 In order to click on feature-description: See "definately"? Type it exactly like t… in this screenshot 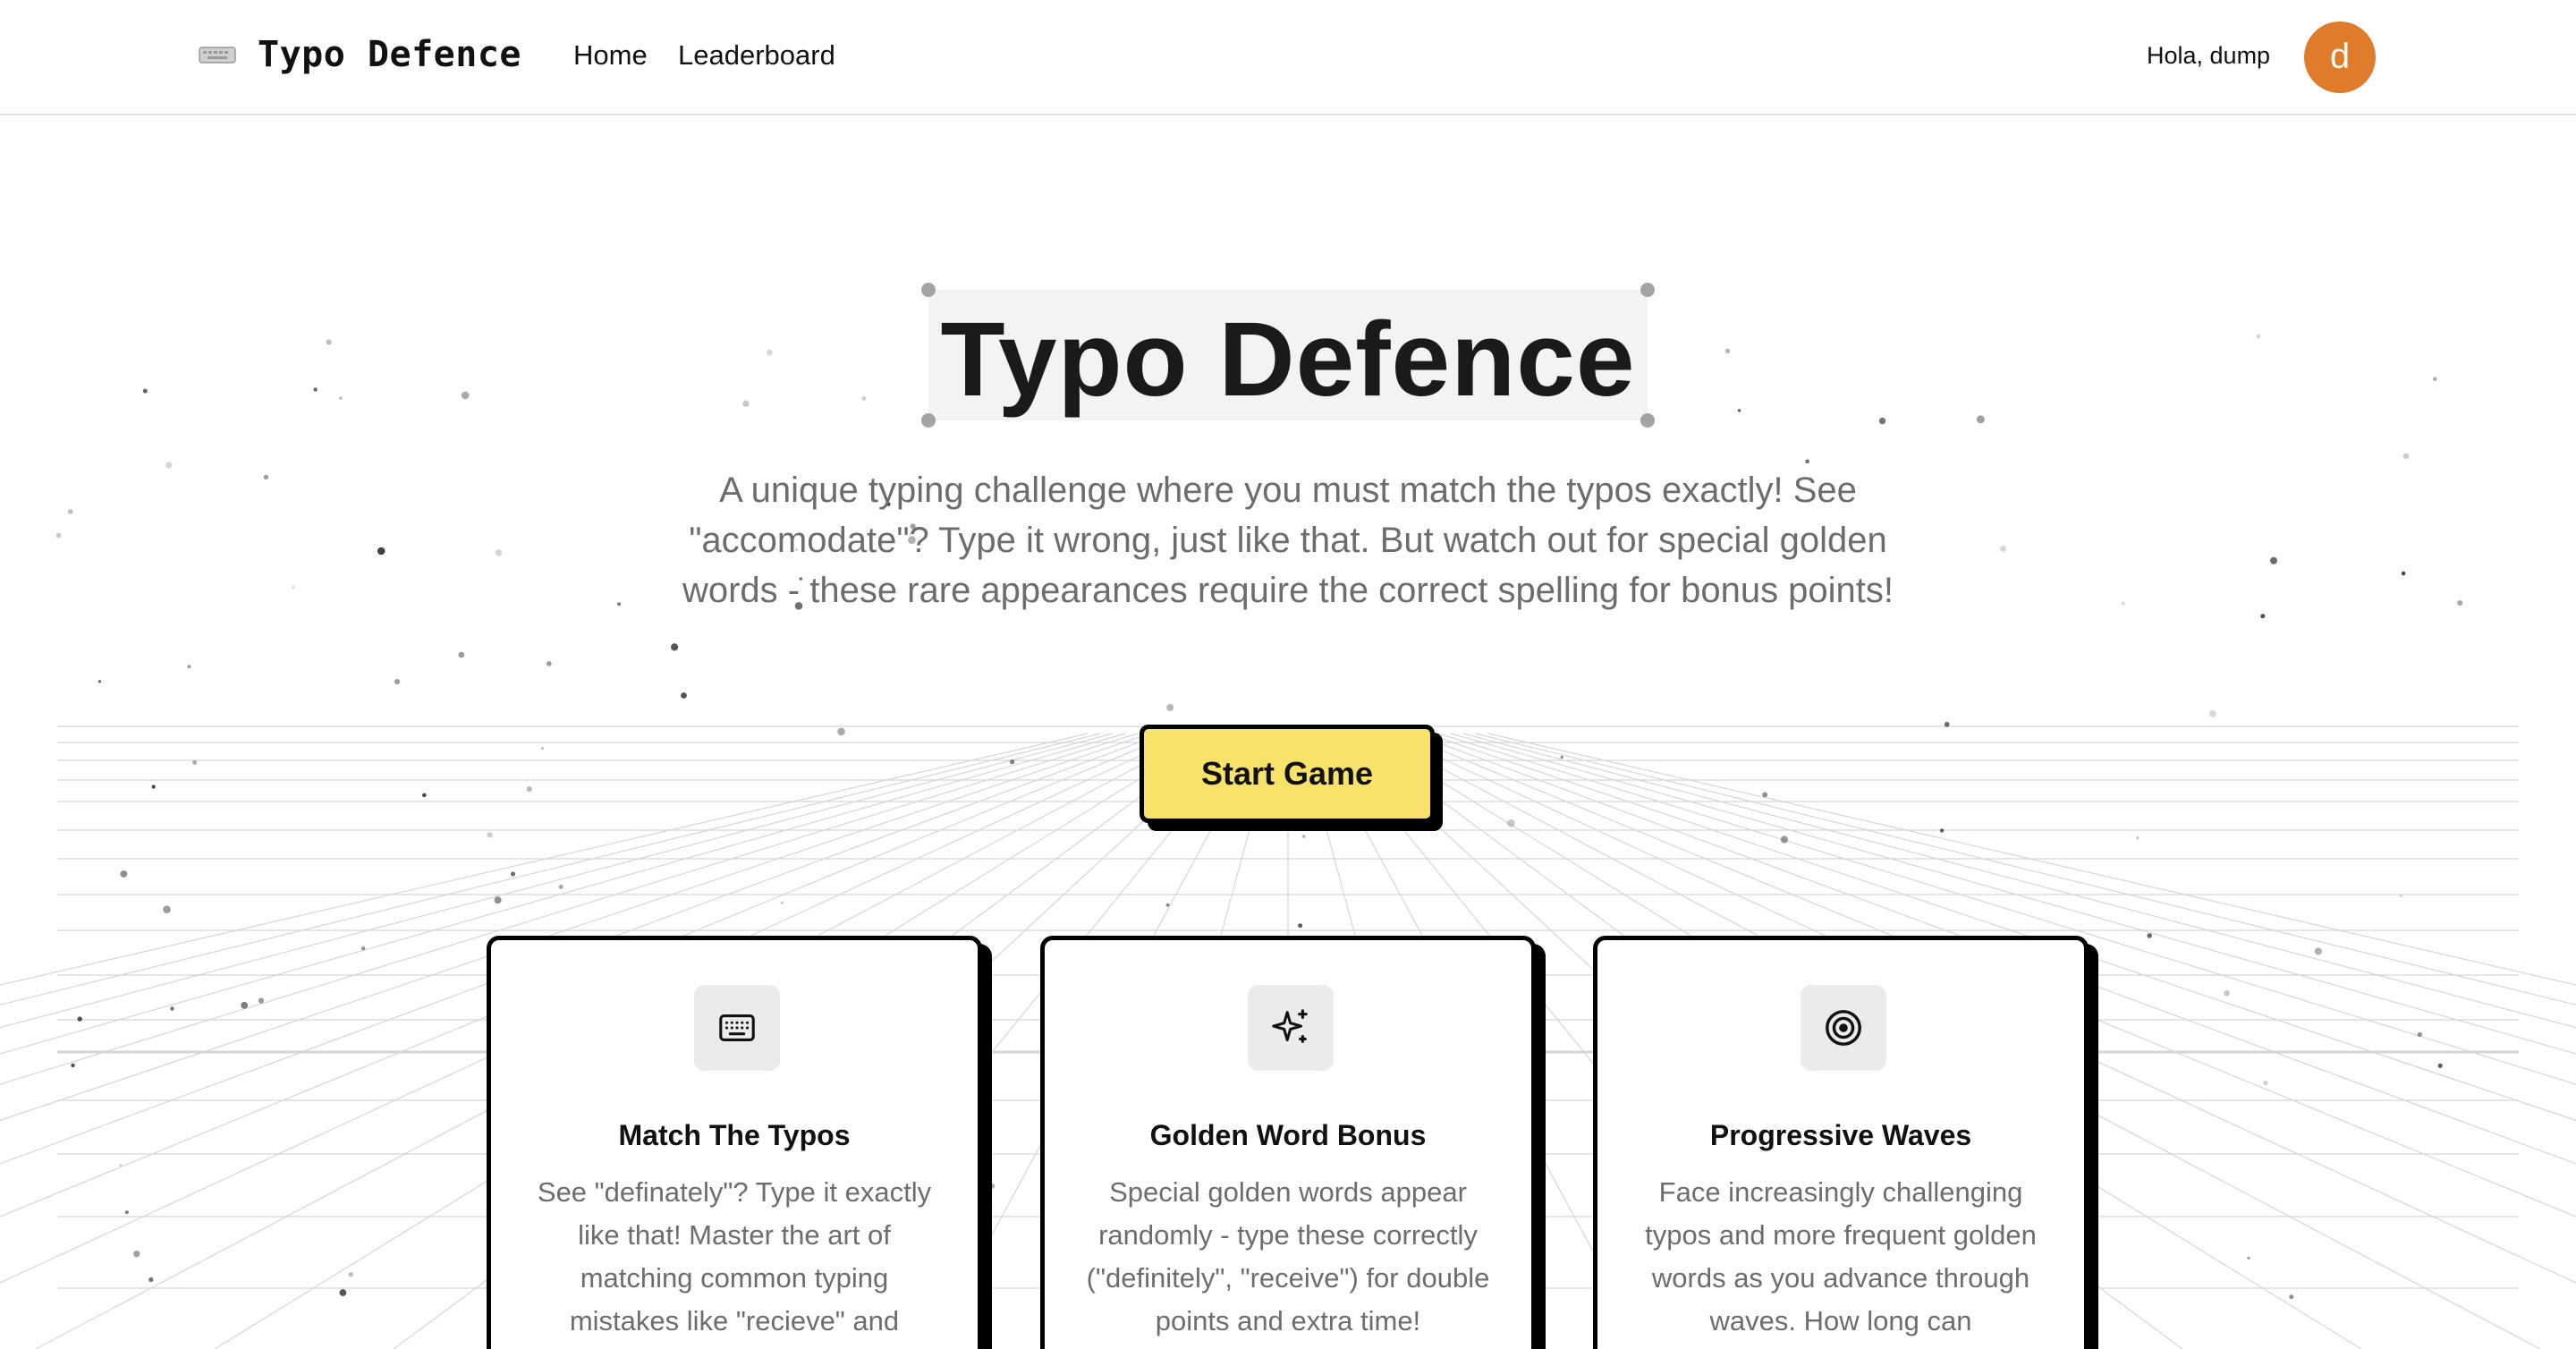, I will do `click(734, 1256)`.